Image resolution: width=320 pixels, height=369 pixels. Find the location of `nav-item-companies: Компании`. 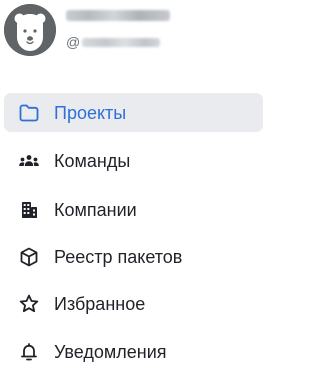

nav-item-companies: Компании is located at coordinates (133, 209).